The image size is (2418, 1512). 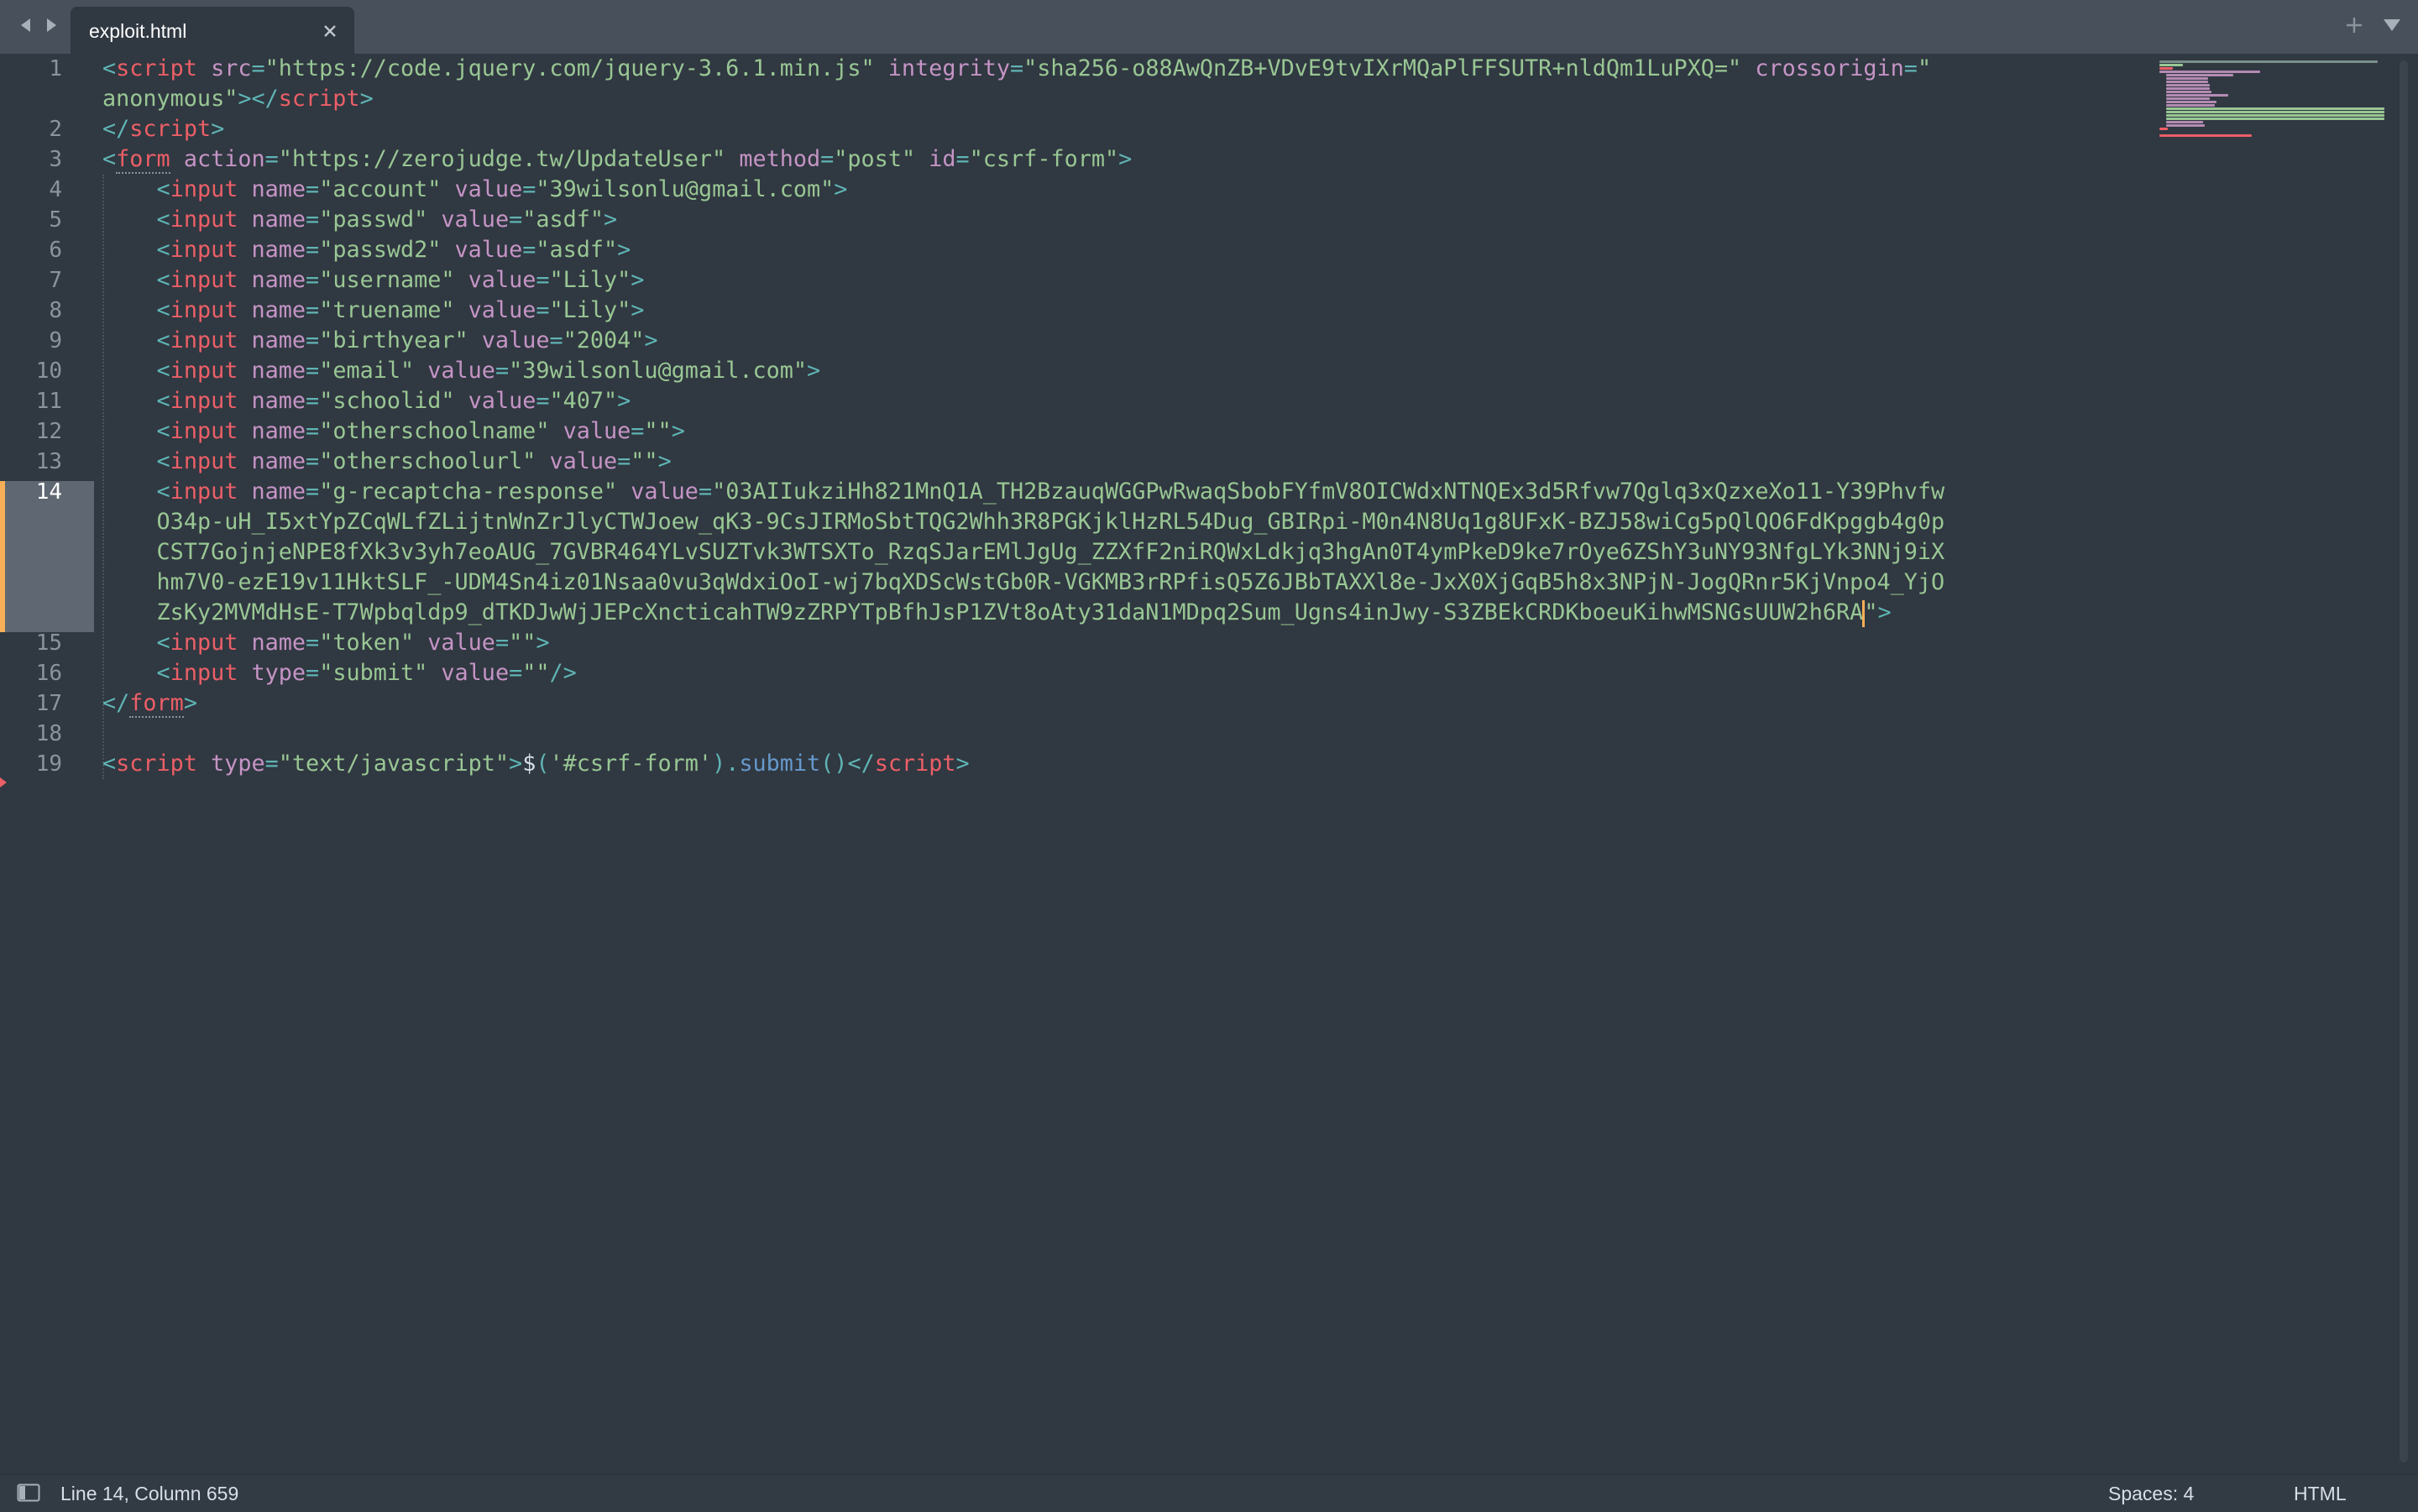 What do you see at coordinates (149, 1493) in the screenshot?
I see `cursor-position: Line 14, Column 659` at bounding box center [149, 1493].